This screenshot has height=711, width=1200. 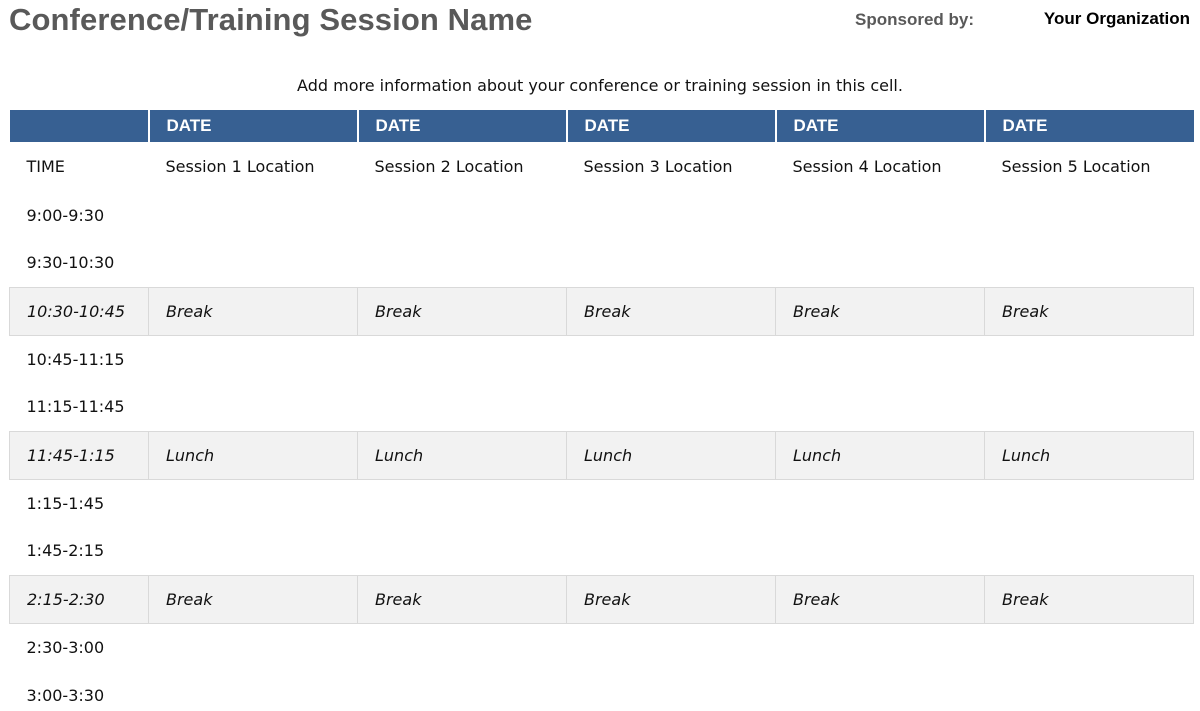 I want to click on time-slot: 9:30-10:30, so click(x=79, y=263).